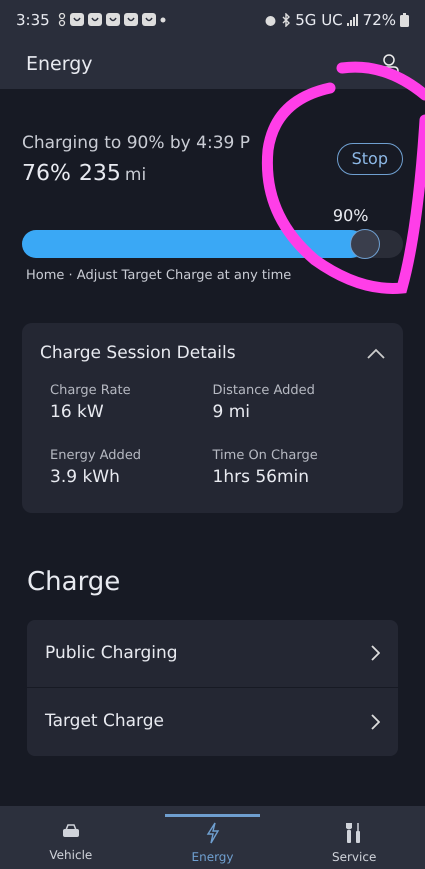  I want to click on network-label: 5G UC, so click(319, 20).